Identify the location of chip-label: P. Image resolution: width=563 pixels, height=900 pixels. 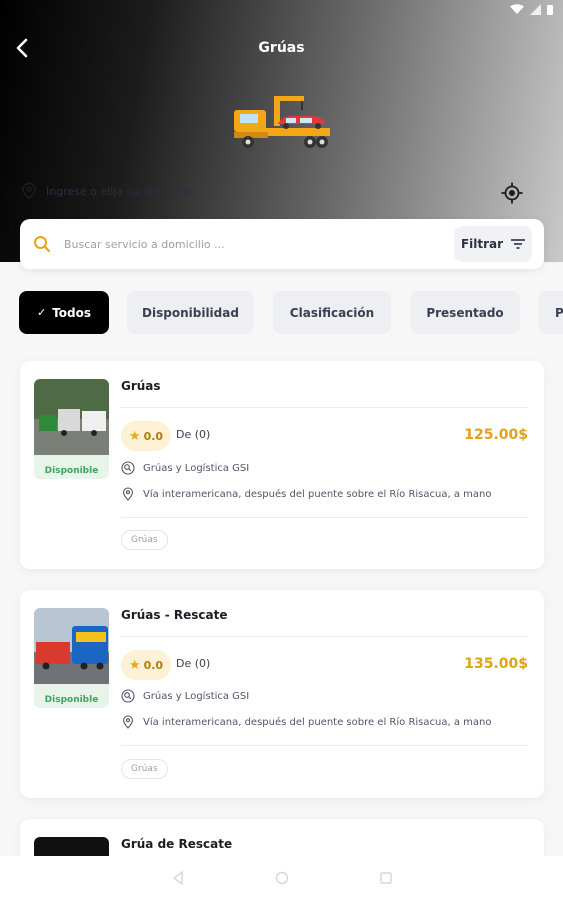
(559, 312).